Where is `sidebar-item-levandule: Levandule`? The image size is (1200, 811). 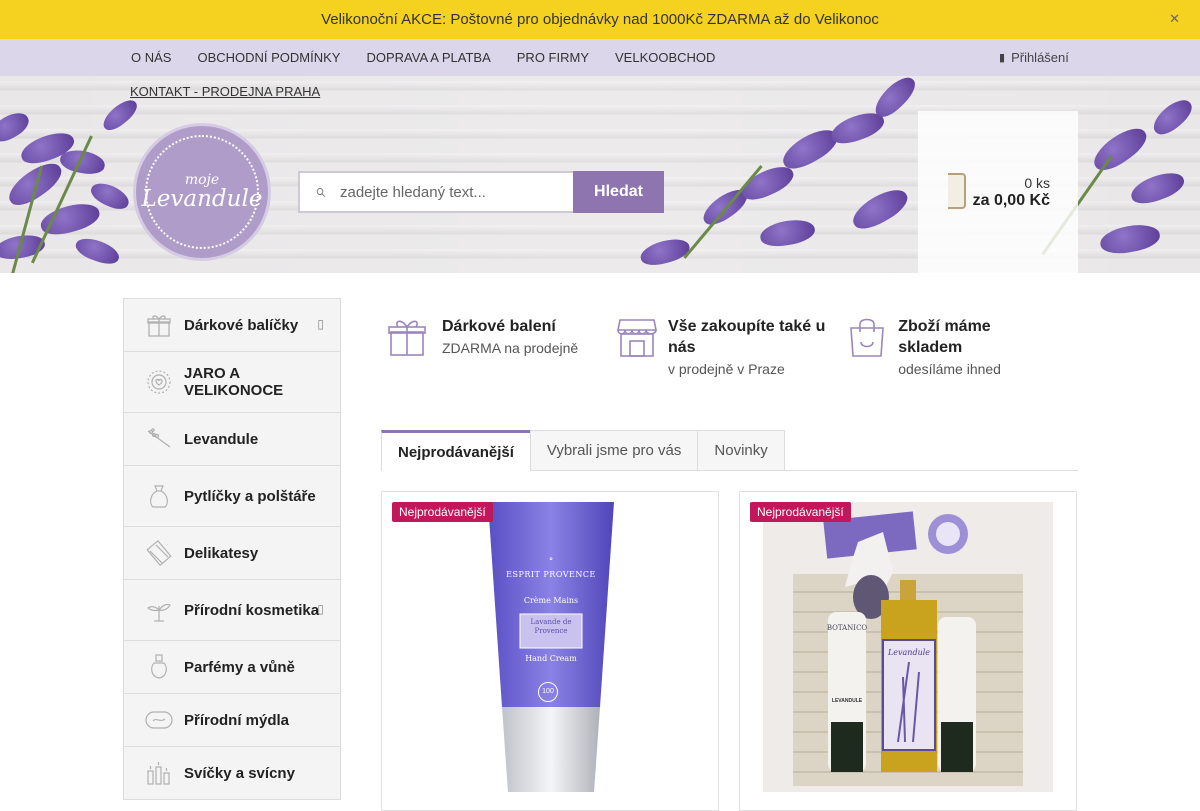
sidebar-item-levandule: Levandule is located at coordinates (232, 439).